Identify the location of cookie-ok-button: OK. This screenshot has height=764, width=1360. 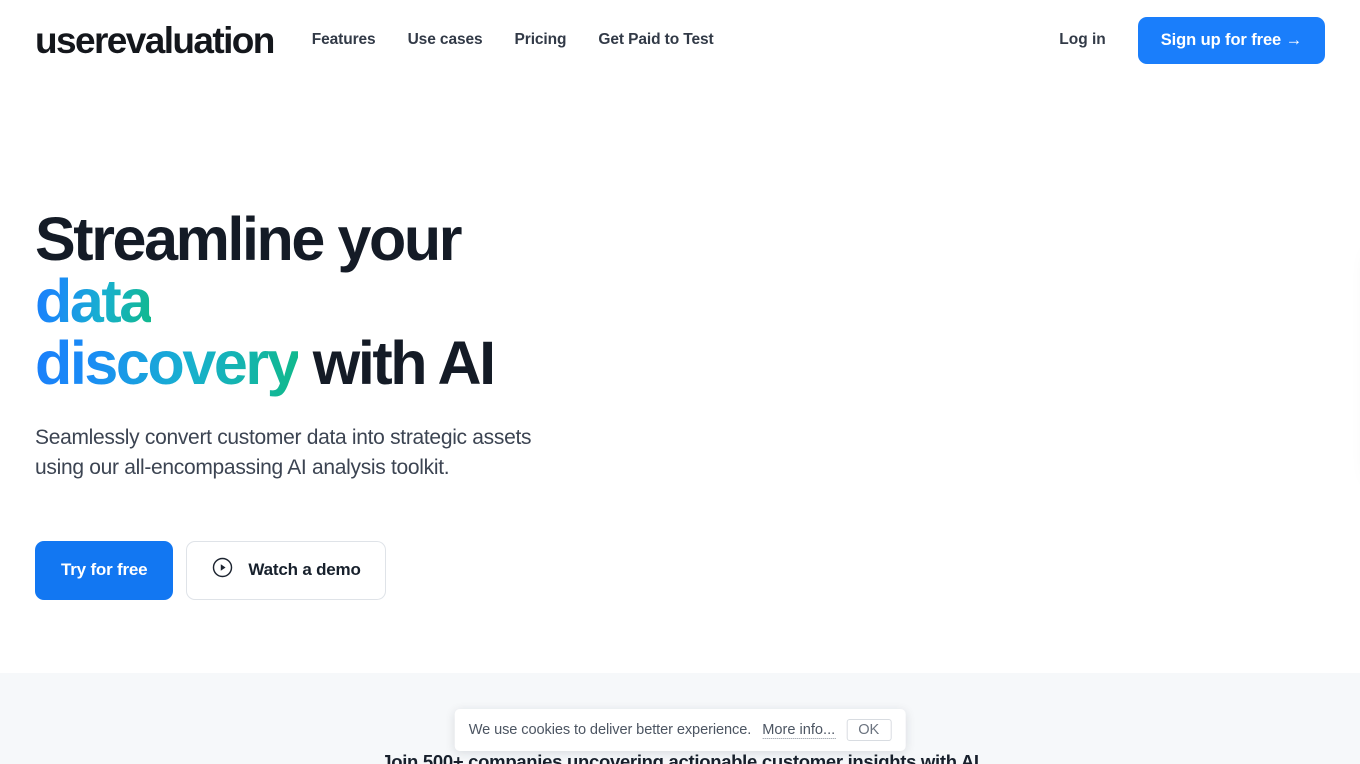
(869, 730).